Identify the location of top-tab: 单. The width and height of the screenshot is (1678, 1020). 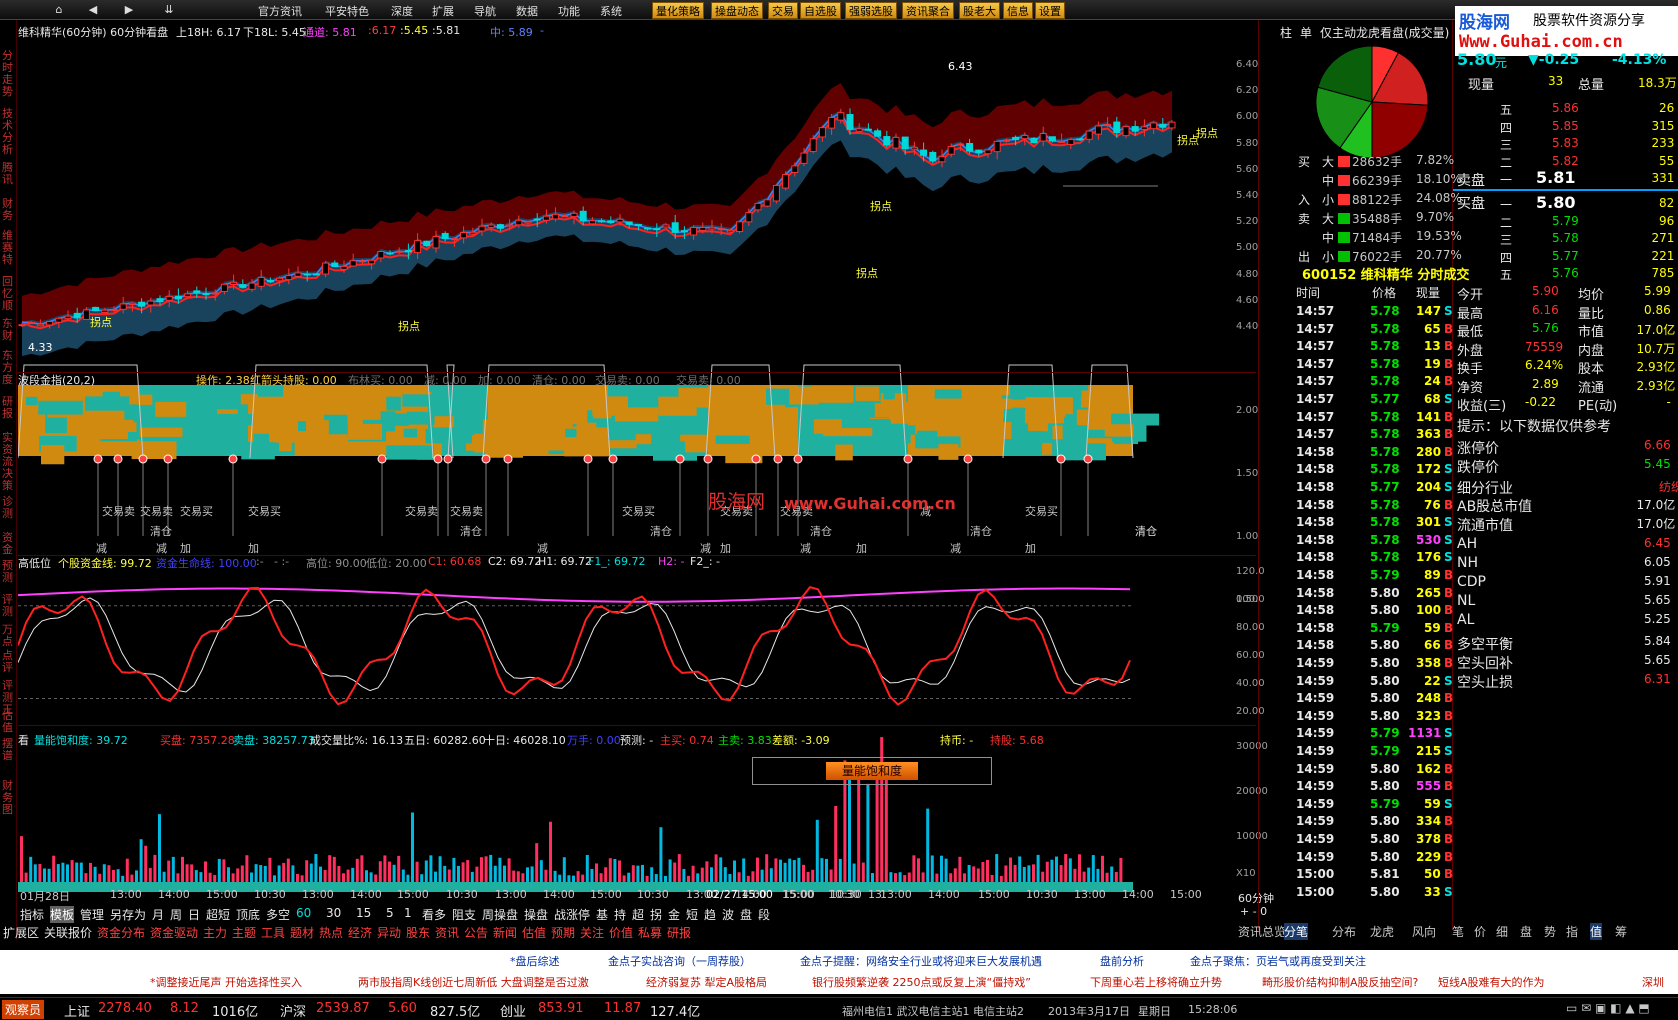
(1306, 32).